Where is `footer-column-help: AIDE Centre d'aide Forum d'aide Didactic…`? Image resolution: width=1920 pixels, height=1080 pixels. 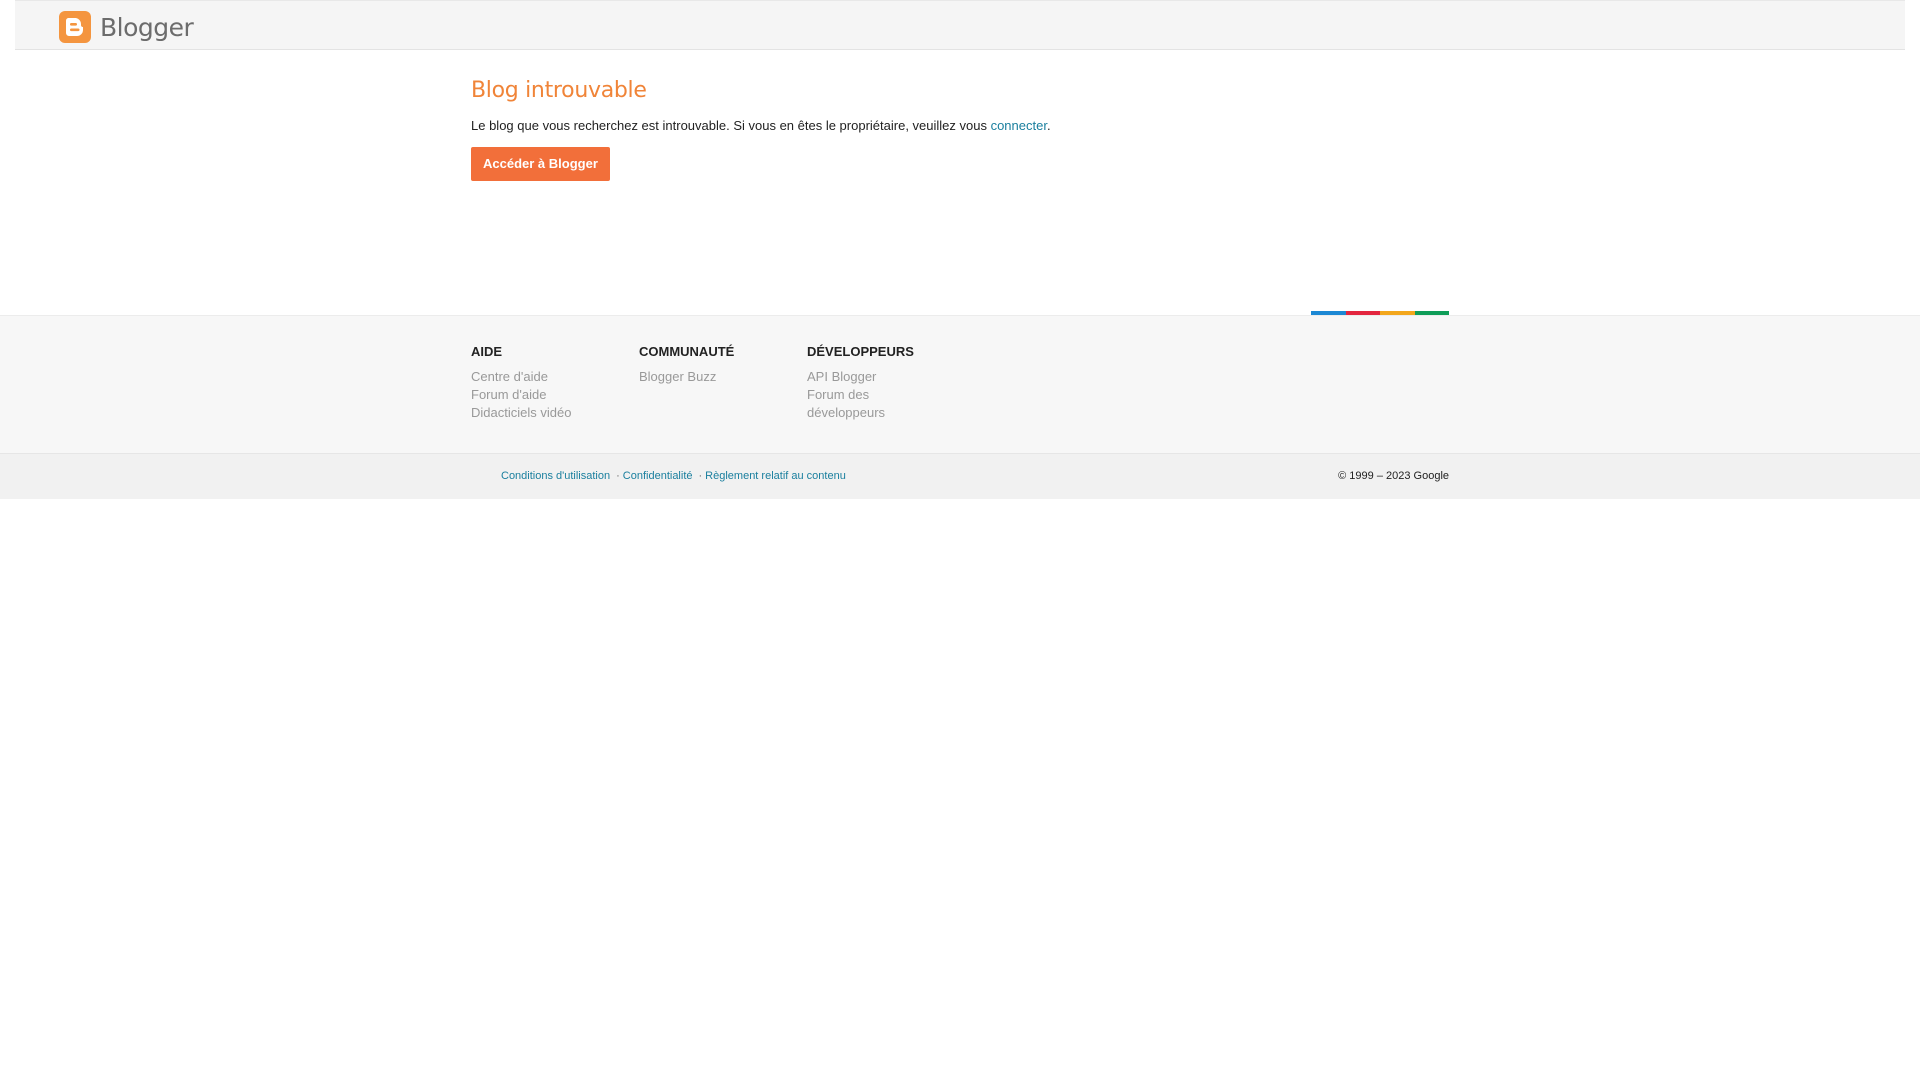 footer-column-help: AIDE Centre d'aide Forum d'aide Didactic… is located at coordinates (555, 383).